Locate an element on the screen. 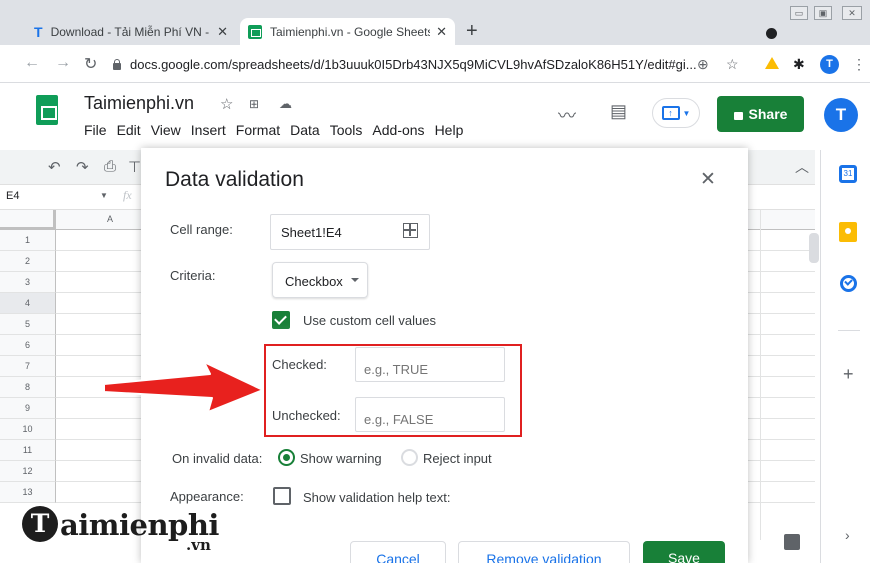  fx-icon: fx is located at coordinates (127, 195).